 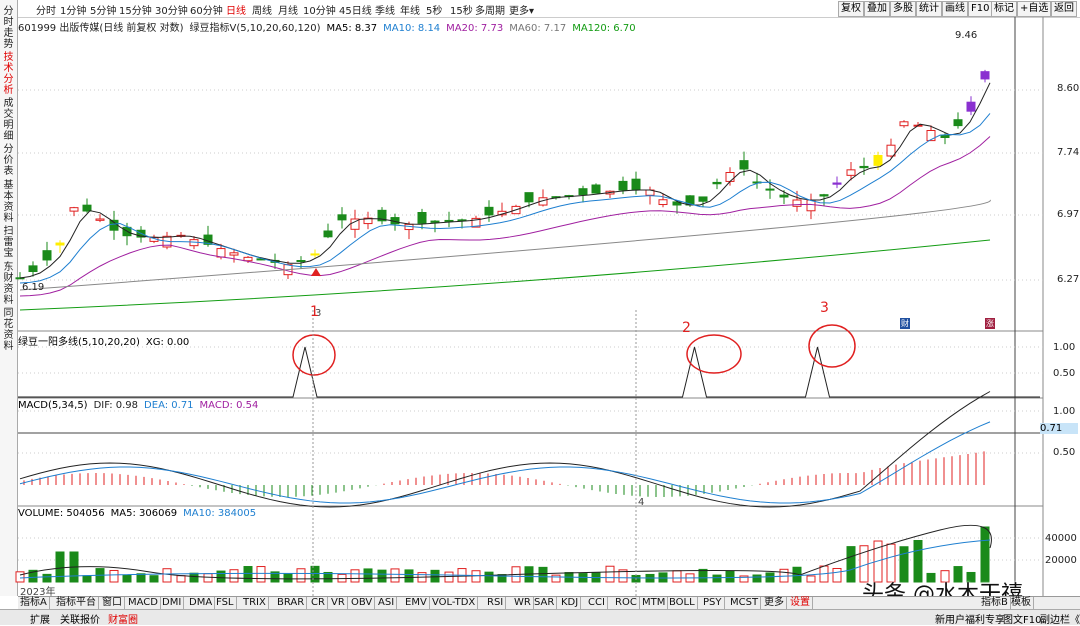 What do you see at coordinates (800, 603) in the screenshot?
I see `indicator-tab: 设置` at bounding box center [800, 603].